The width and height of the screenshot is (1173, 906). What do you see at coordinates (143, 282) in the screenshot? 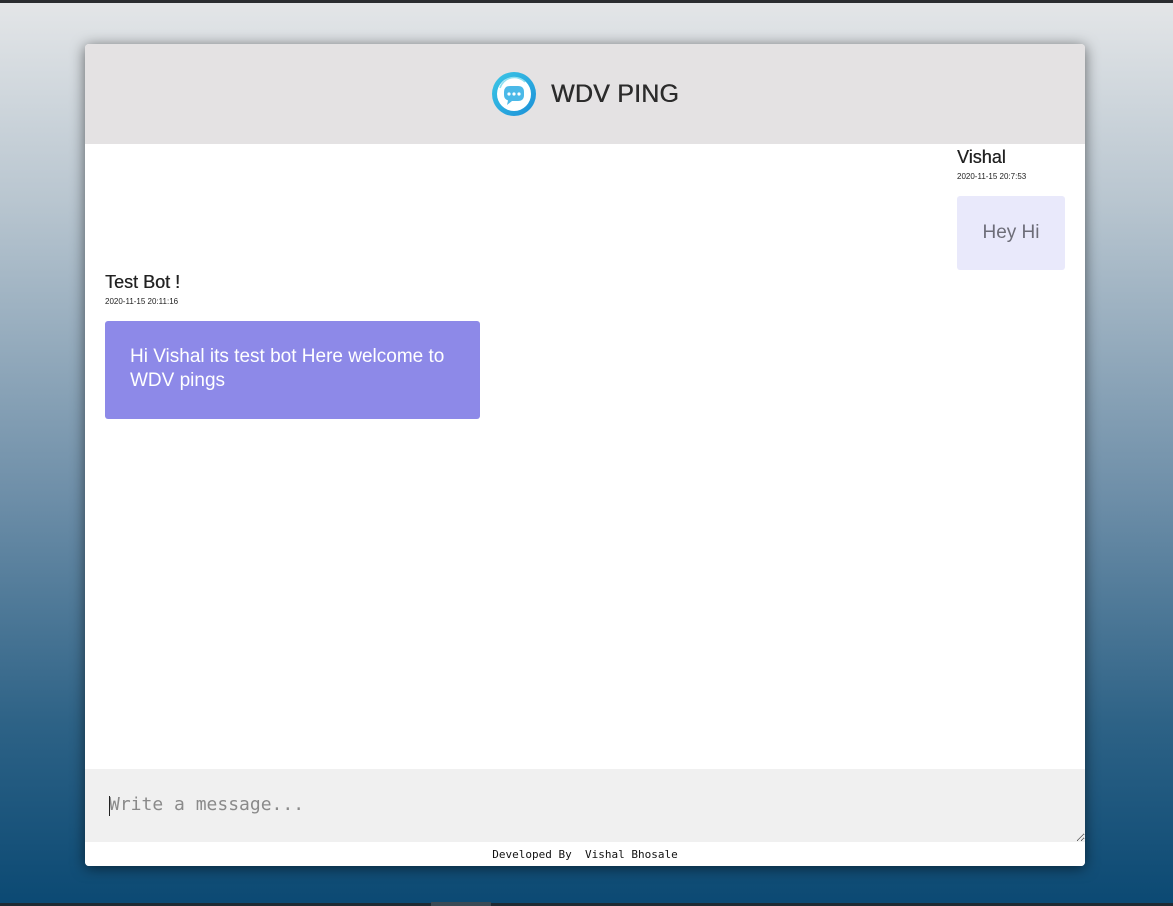
I see `sender-name: Test Bot !` at bounding box center [143, 282].